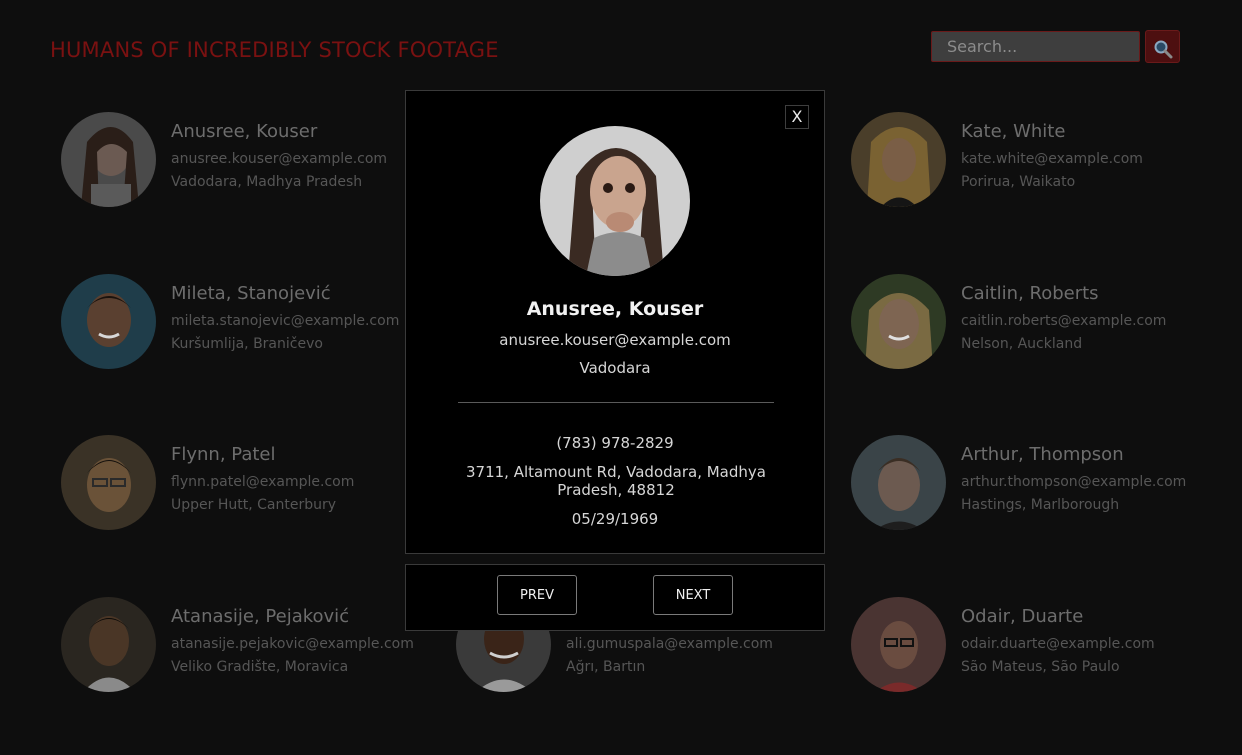  What do you see at coordinates (615, 443) in the screenshot?
I see `modal-employee-phone: (783) 978-2829` at bounding box center [615, 443].